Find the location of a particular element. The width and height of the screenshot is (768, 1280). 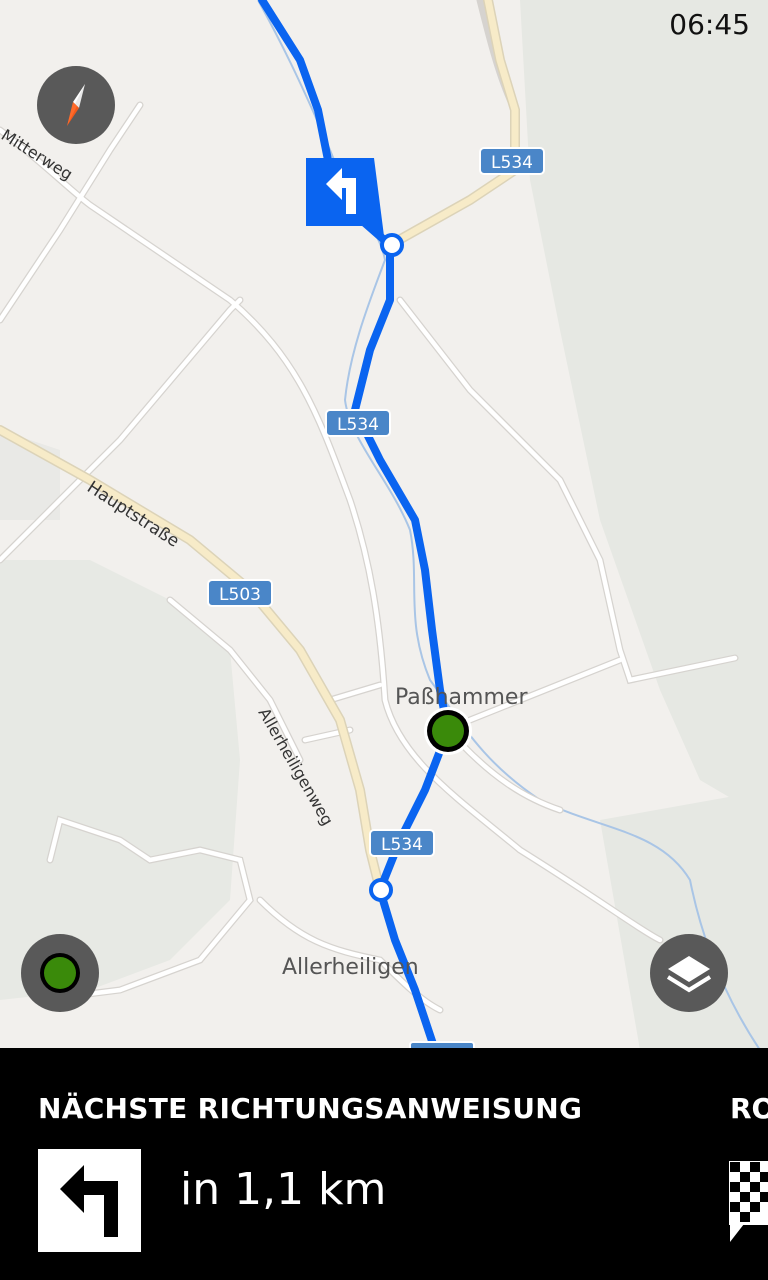

layers-icon is located at coordinates (689, 974).